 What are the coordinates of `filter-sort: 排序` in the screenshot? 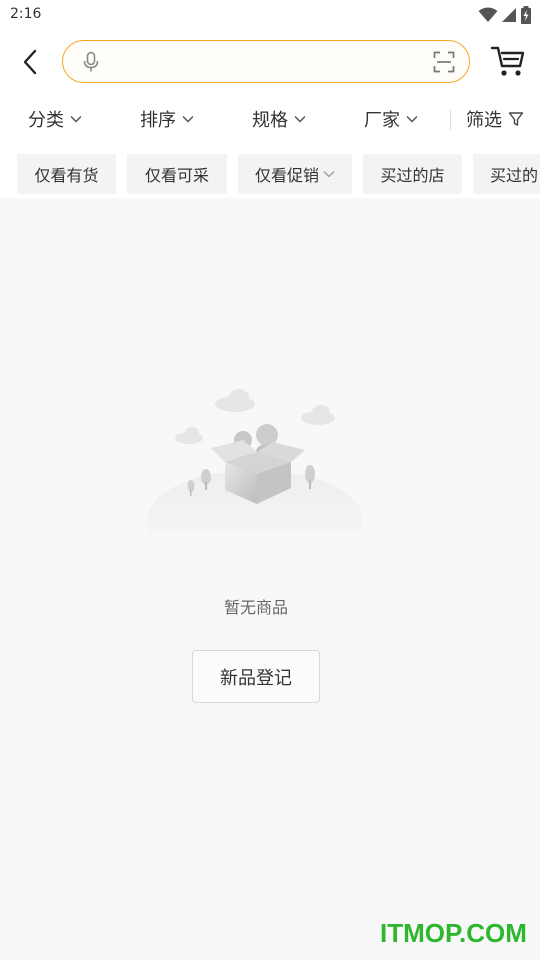 It's located at (167, 119).